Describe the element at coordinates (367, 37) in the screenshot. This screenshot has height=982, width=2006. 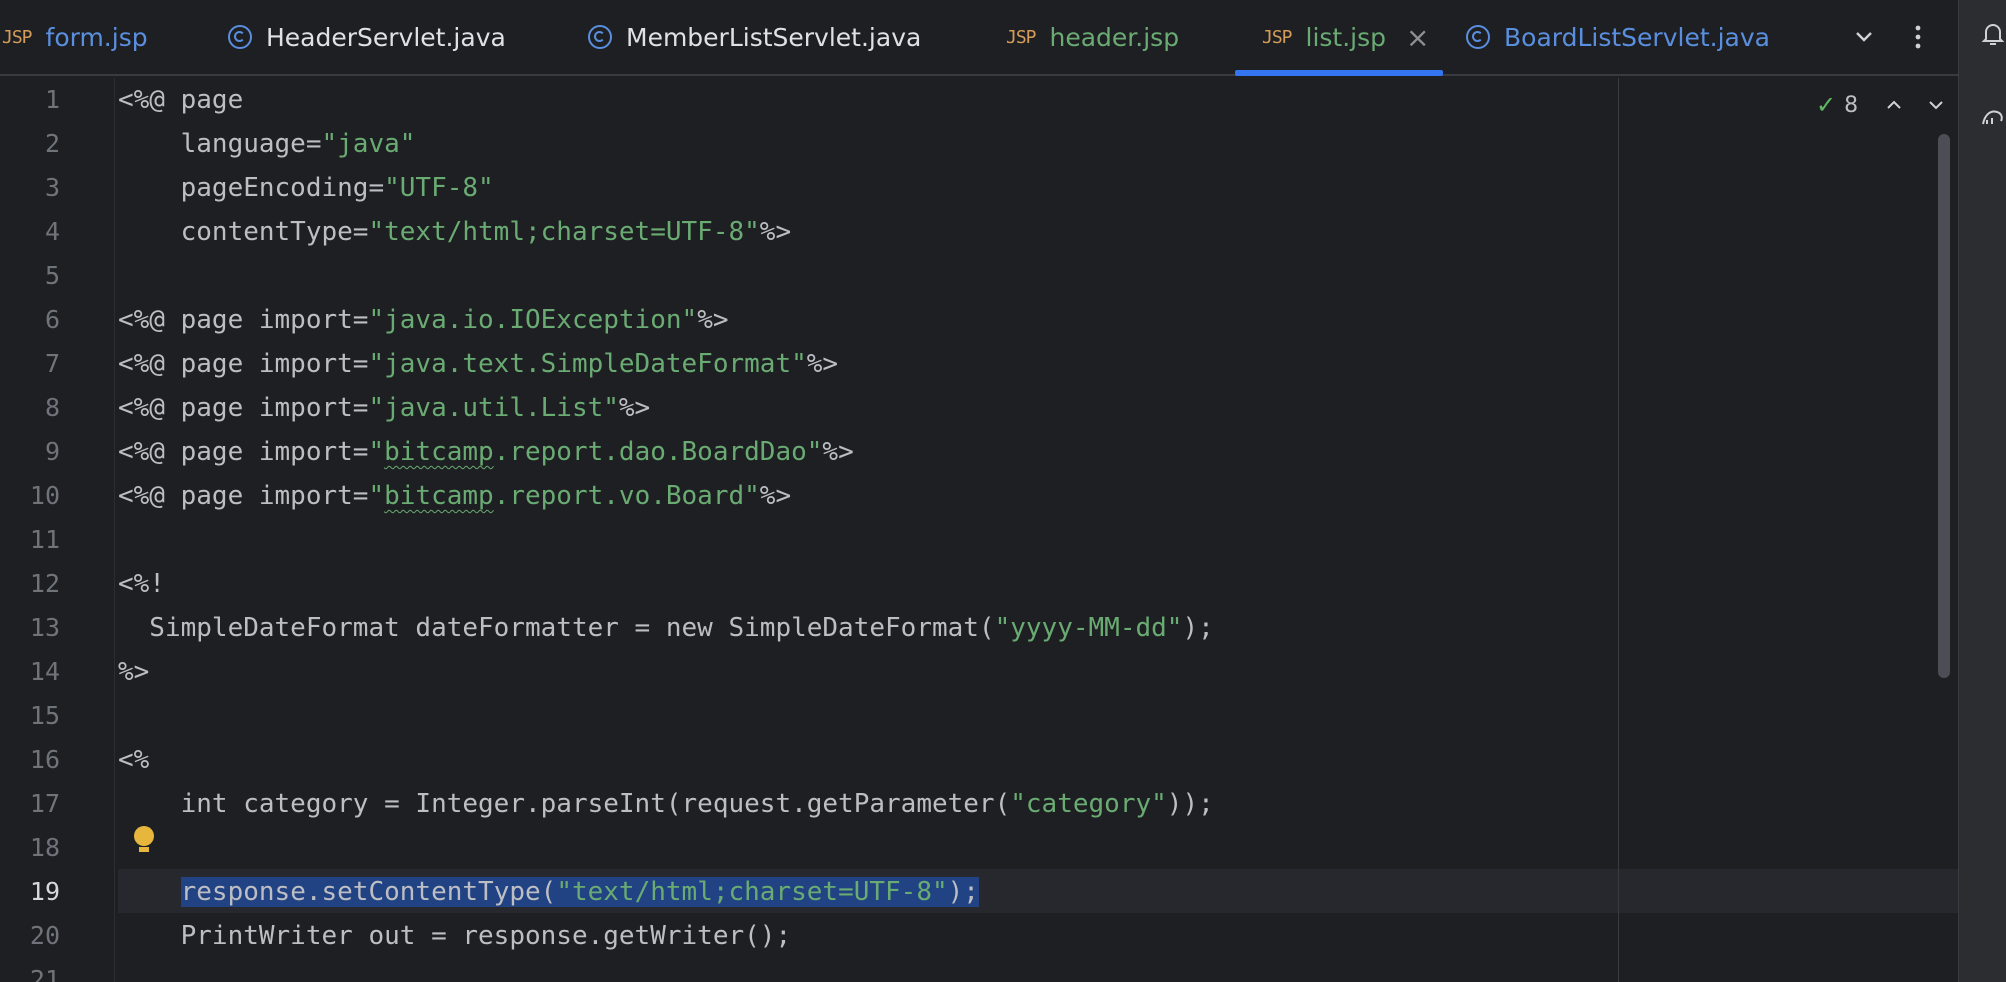
I see `tab-header-servlet: HeaderServlet.java` at that location.